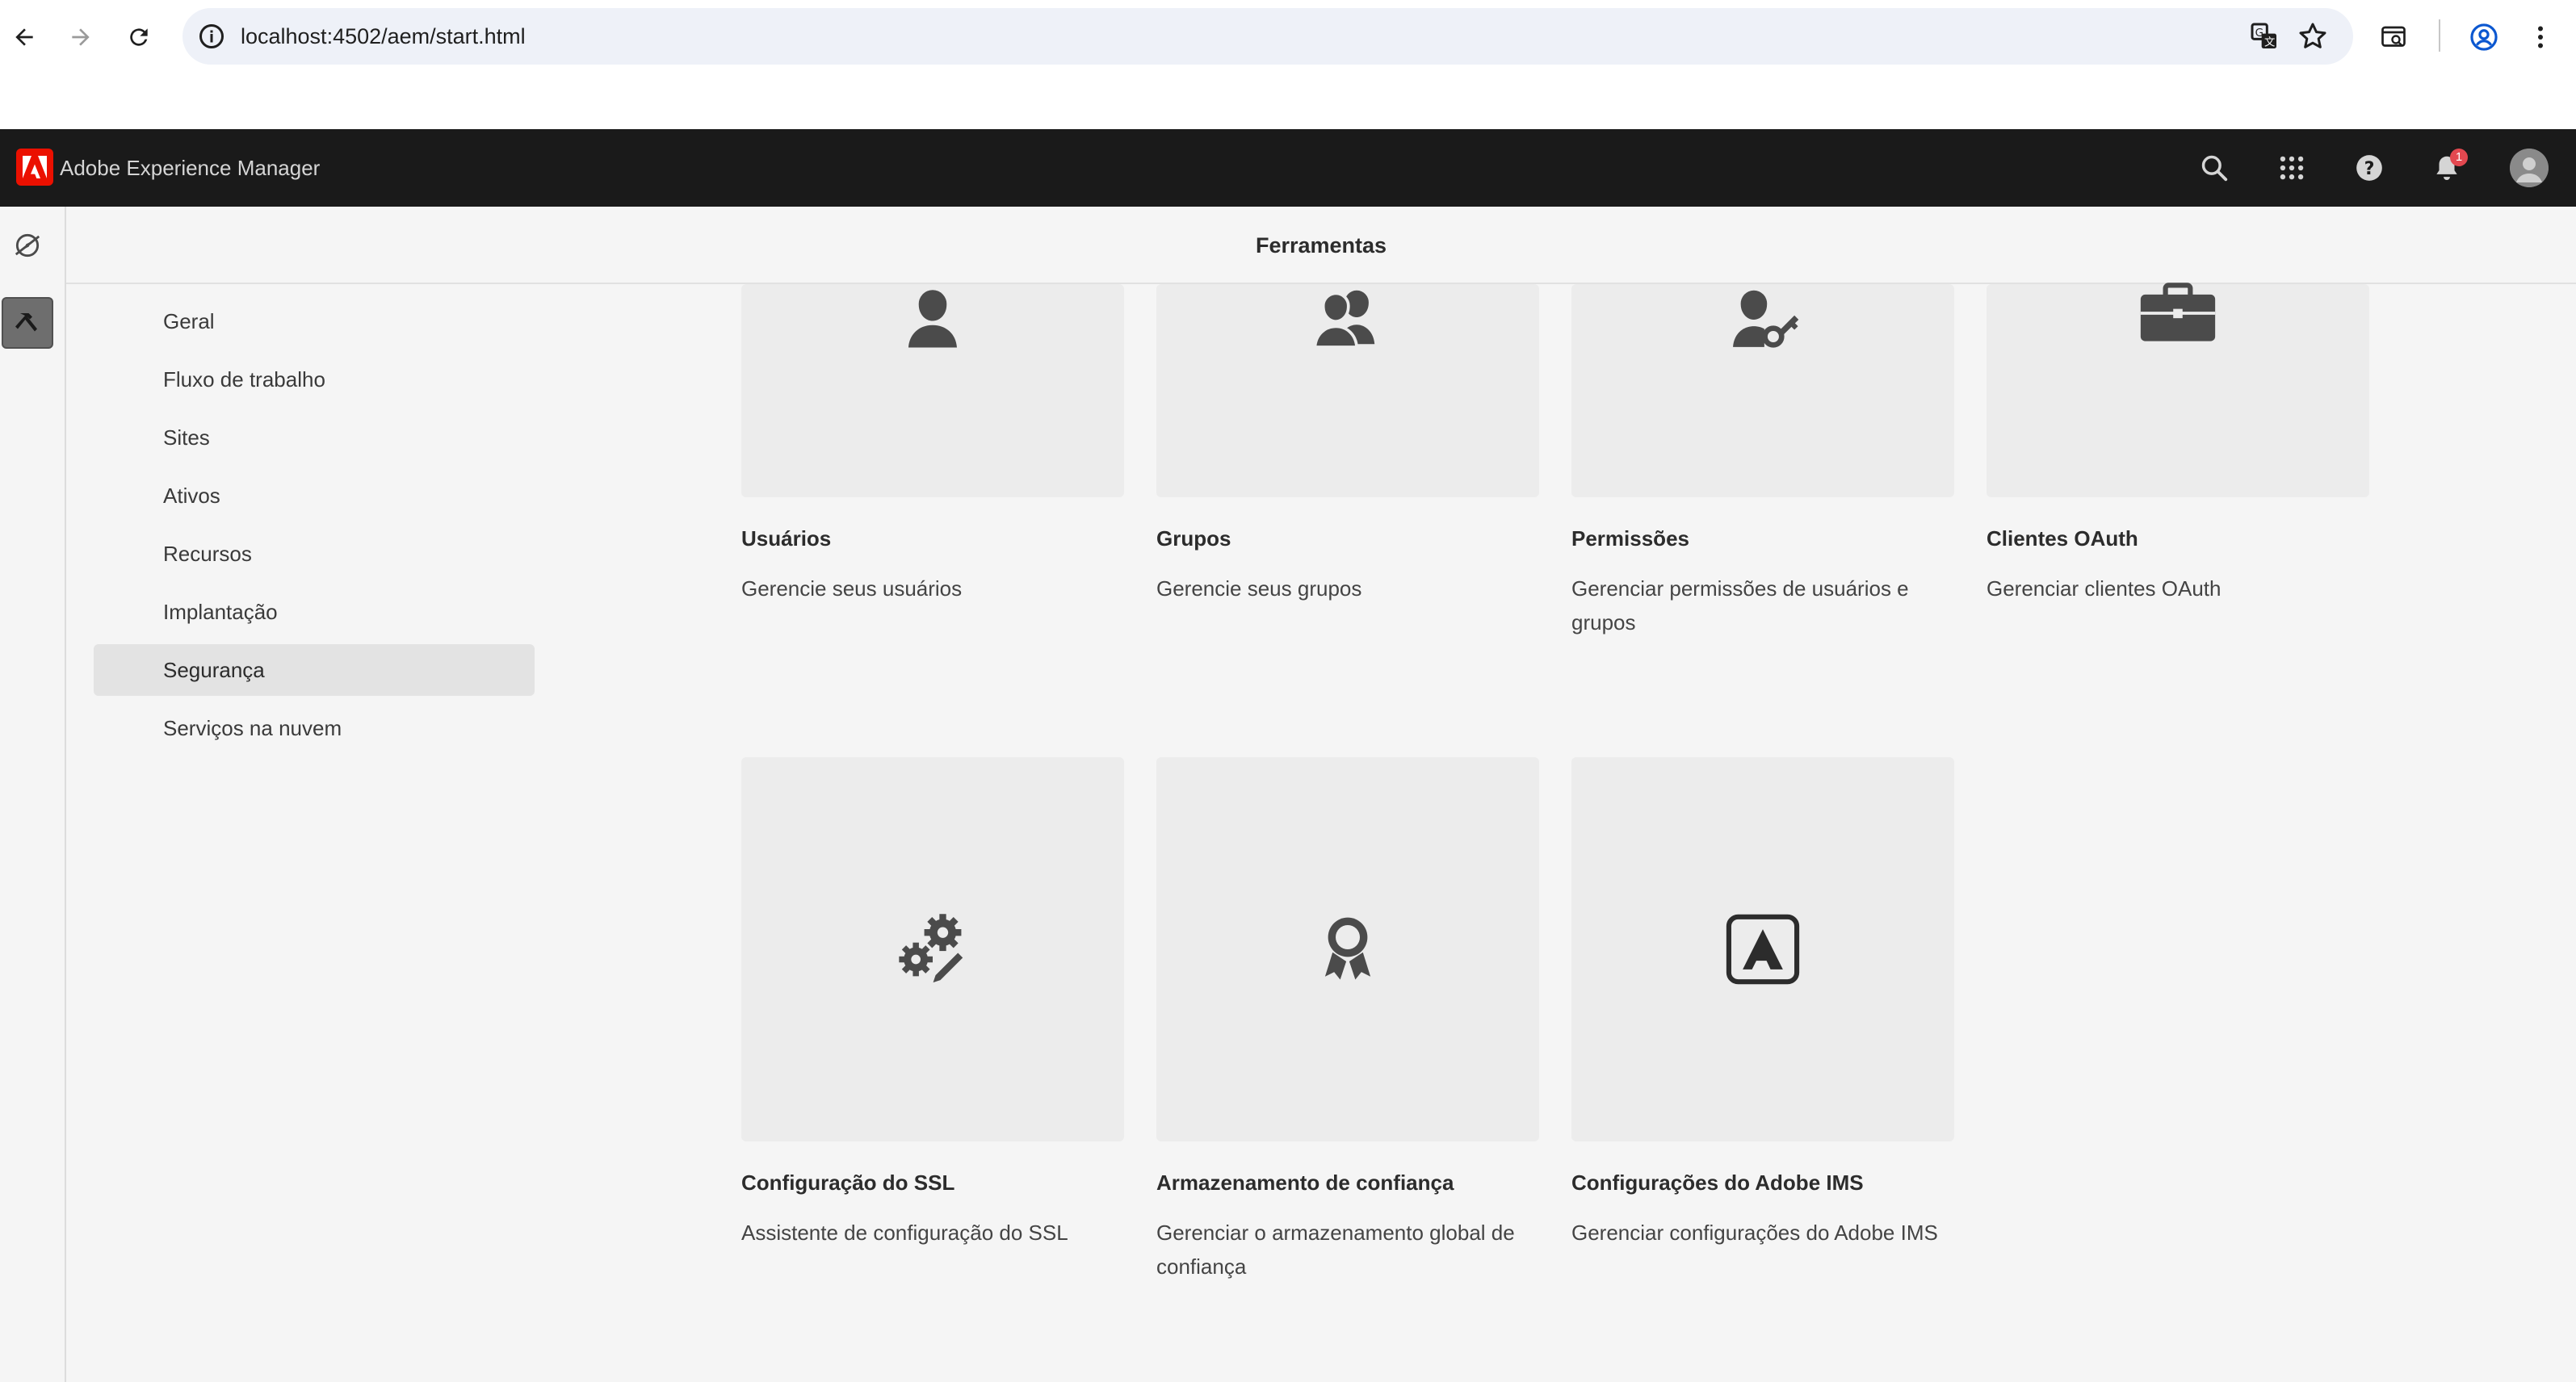 This screenshot has width=2576, height=1382. Describe the element at coordinates (2178, 312) in the screenshot. I see `briefcase-icon` at that location.